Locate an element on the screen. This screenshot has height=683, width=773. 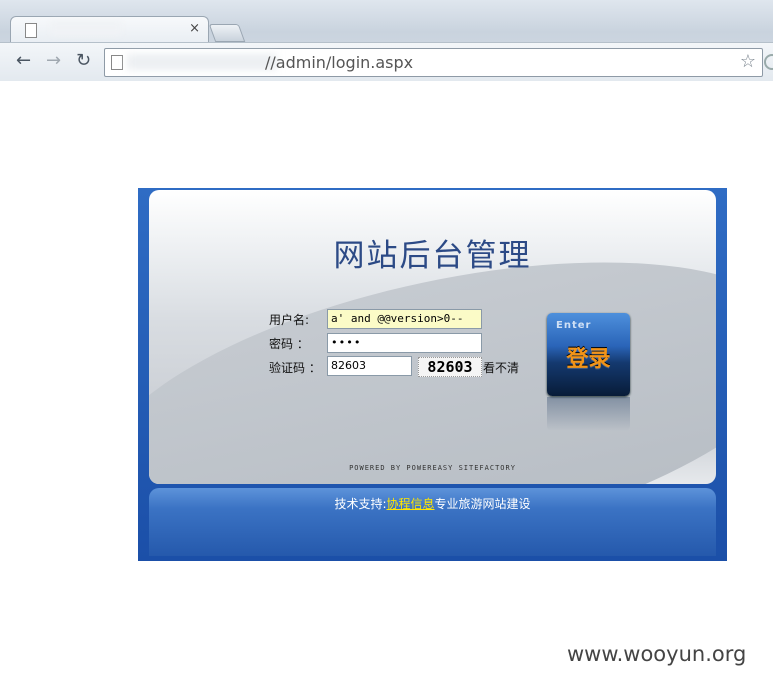
login-button-reflection is located at coordinates (588, 414).